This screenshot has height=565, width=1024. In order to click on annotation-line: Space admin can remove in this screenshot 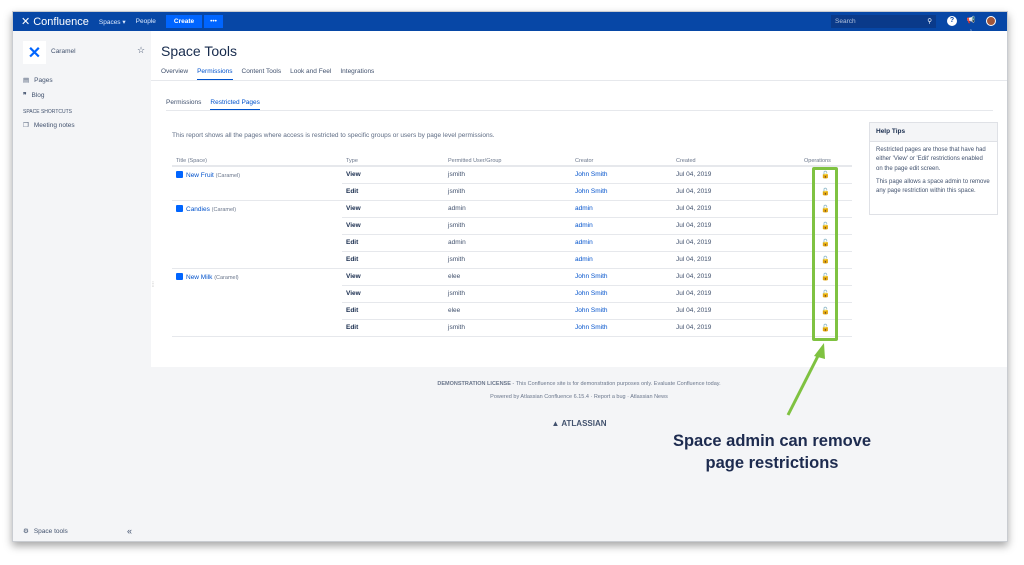, I will do `click(772, 441)`.